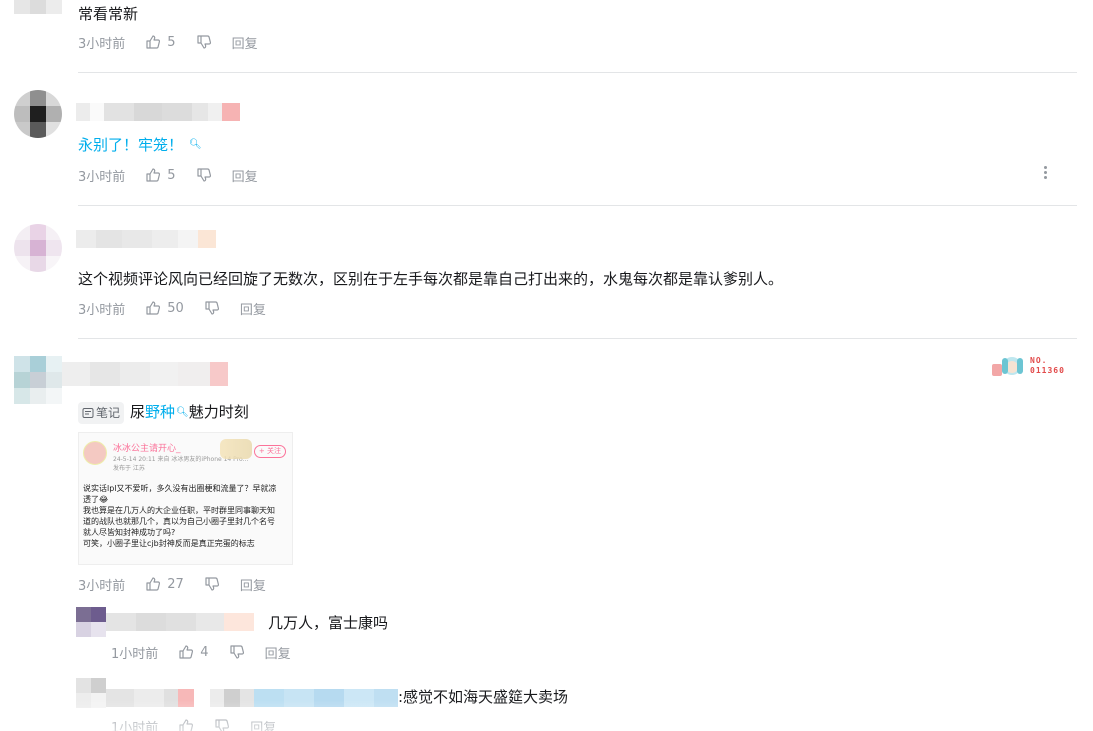  I want to click on screenshot-line: 说实话lpl又不爱听，多久没有出圈梗和流量了？早就凉, so click(180, 488).